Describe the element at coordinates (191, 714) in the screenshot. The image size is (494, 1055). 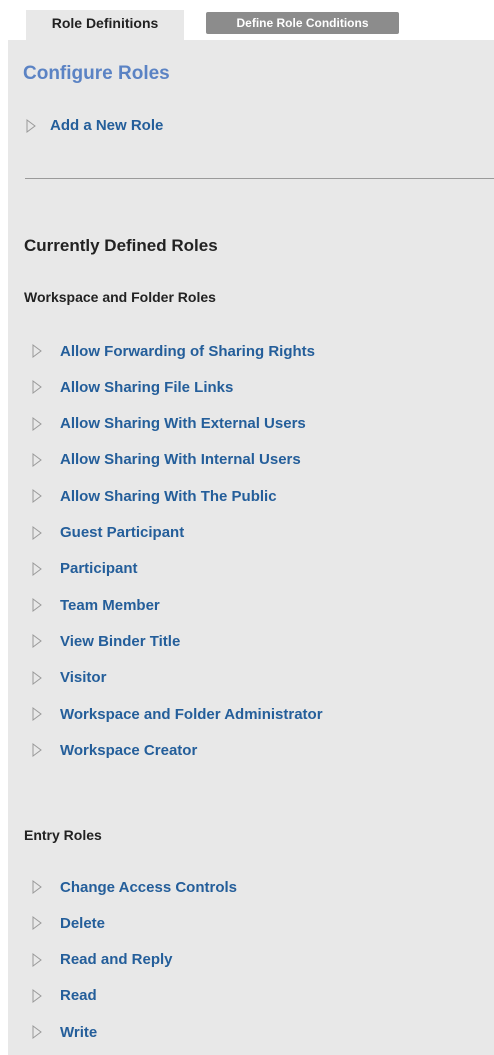
I see `role-item-label: Workspace and Folder Administrator` at that location.